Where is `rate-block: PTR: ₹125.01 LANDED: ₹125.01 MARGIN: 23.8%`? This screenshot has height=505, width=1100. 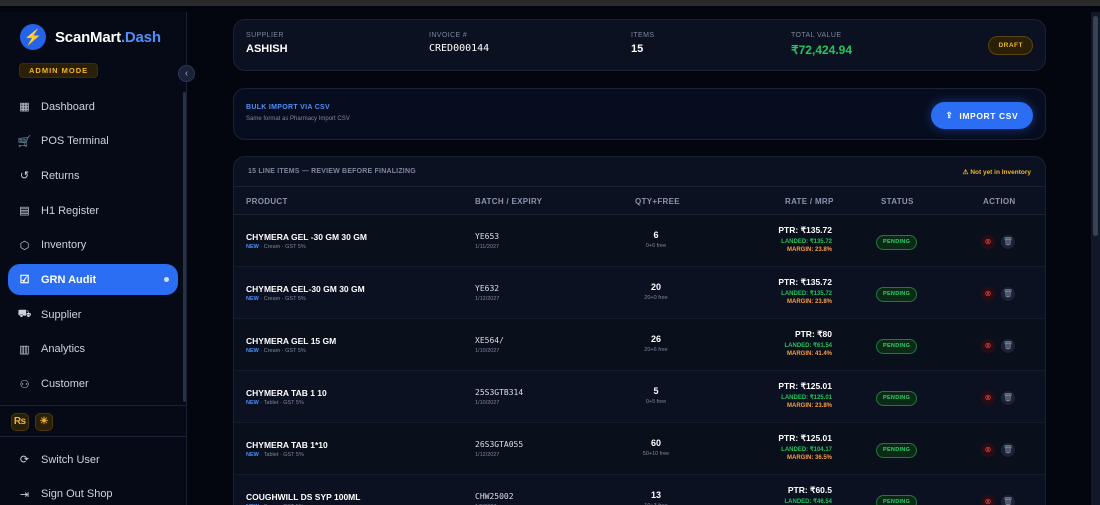 rate-block: PTR: ₹125.01 LANDED: ₹125.01 MARGIN: 23.8% is located at coordinates (805, 395).